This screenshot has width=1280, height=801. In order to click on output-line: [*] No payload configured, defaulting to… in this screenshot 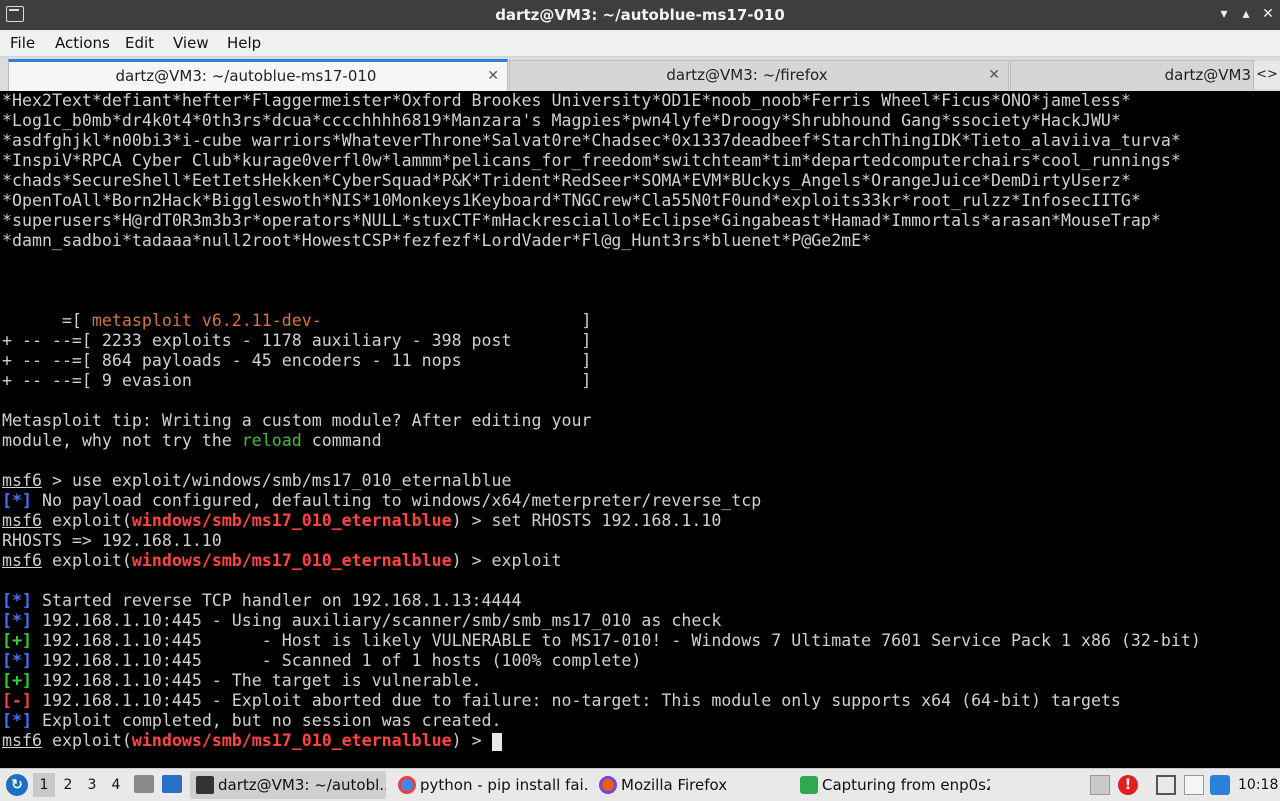, I will do `click(382, 500)`.